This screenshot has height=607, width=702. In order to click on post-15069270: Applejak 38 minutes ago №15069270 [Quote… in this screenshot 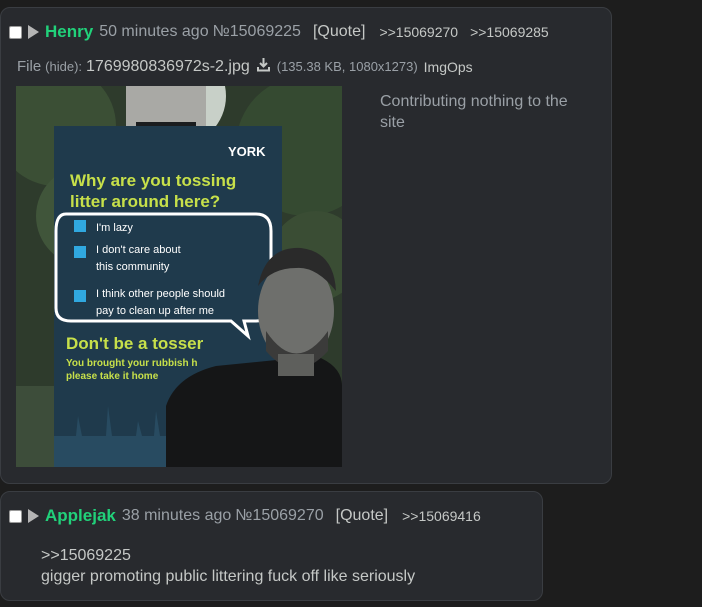, I will do `click(271, 546)`.